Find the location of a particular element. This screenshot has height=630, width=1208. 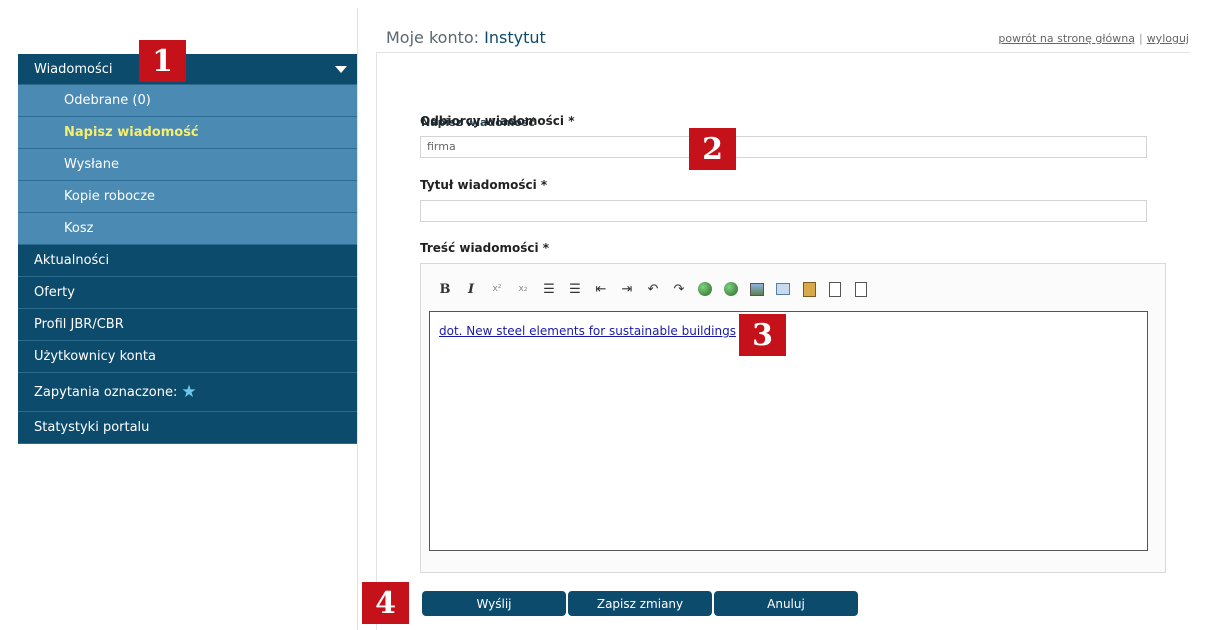

table-icon is located at coordinates (783, 289).